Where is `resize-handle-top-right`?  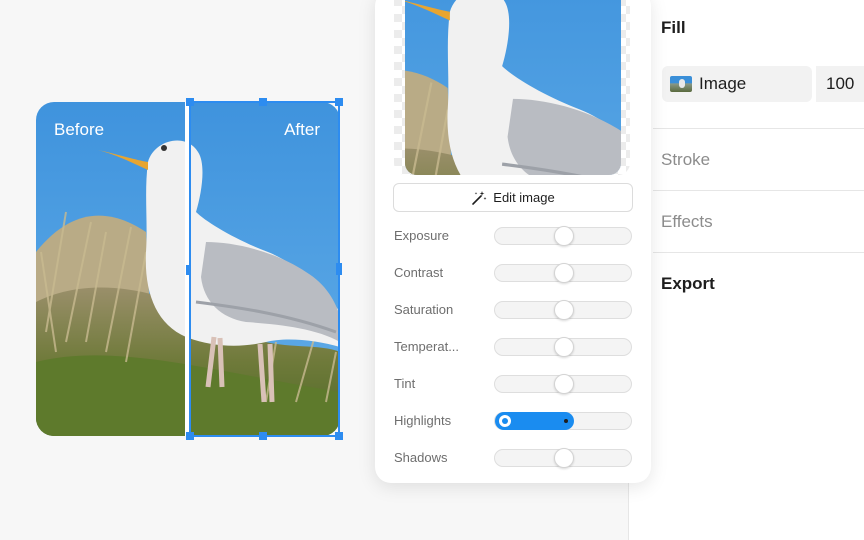
resize-handle-top-right is located at coordinates (339, 102).